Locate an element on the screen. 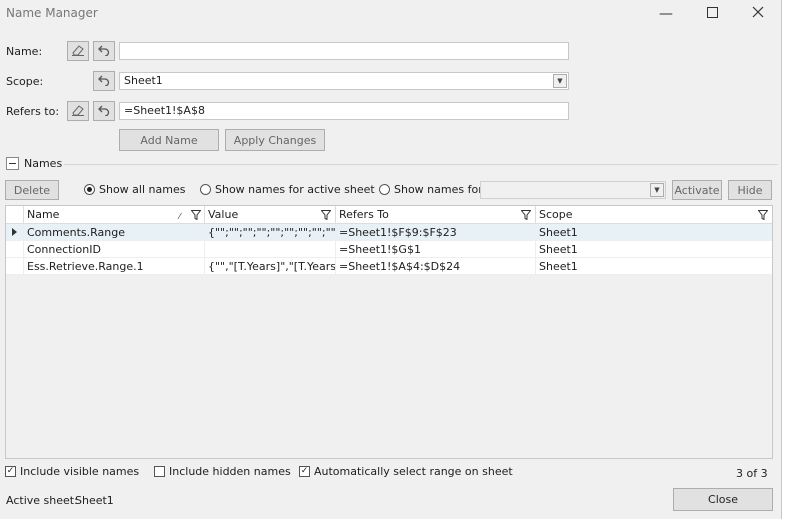 This screenshot has width=785, height=519. col-header-value: Value is located at coordinates (270, 215).